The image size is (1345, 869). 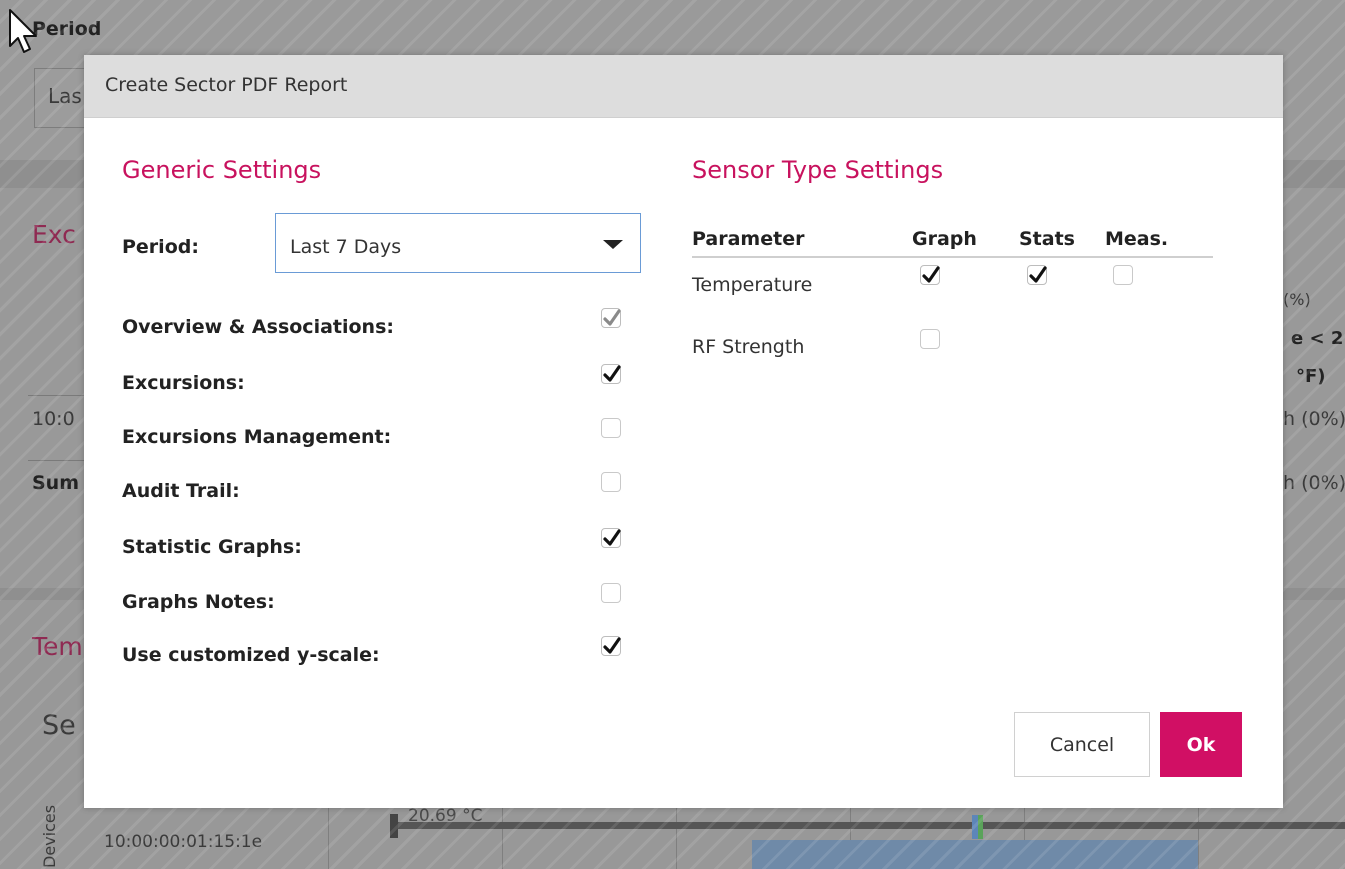 I want to click on option-label: Excursions Management:, so click(x=257, y=437).